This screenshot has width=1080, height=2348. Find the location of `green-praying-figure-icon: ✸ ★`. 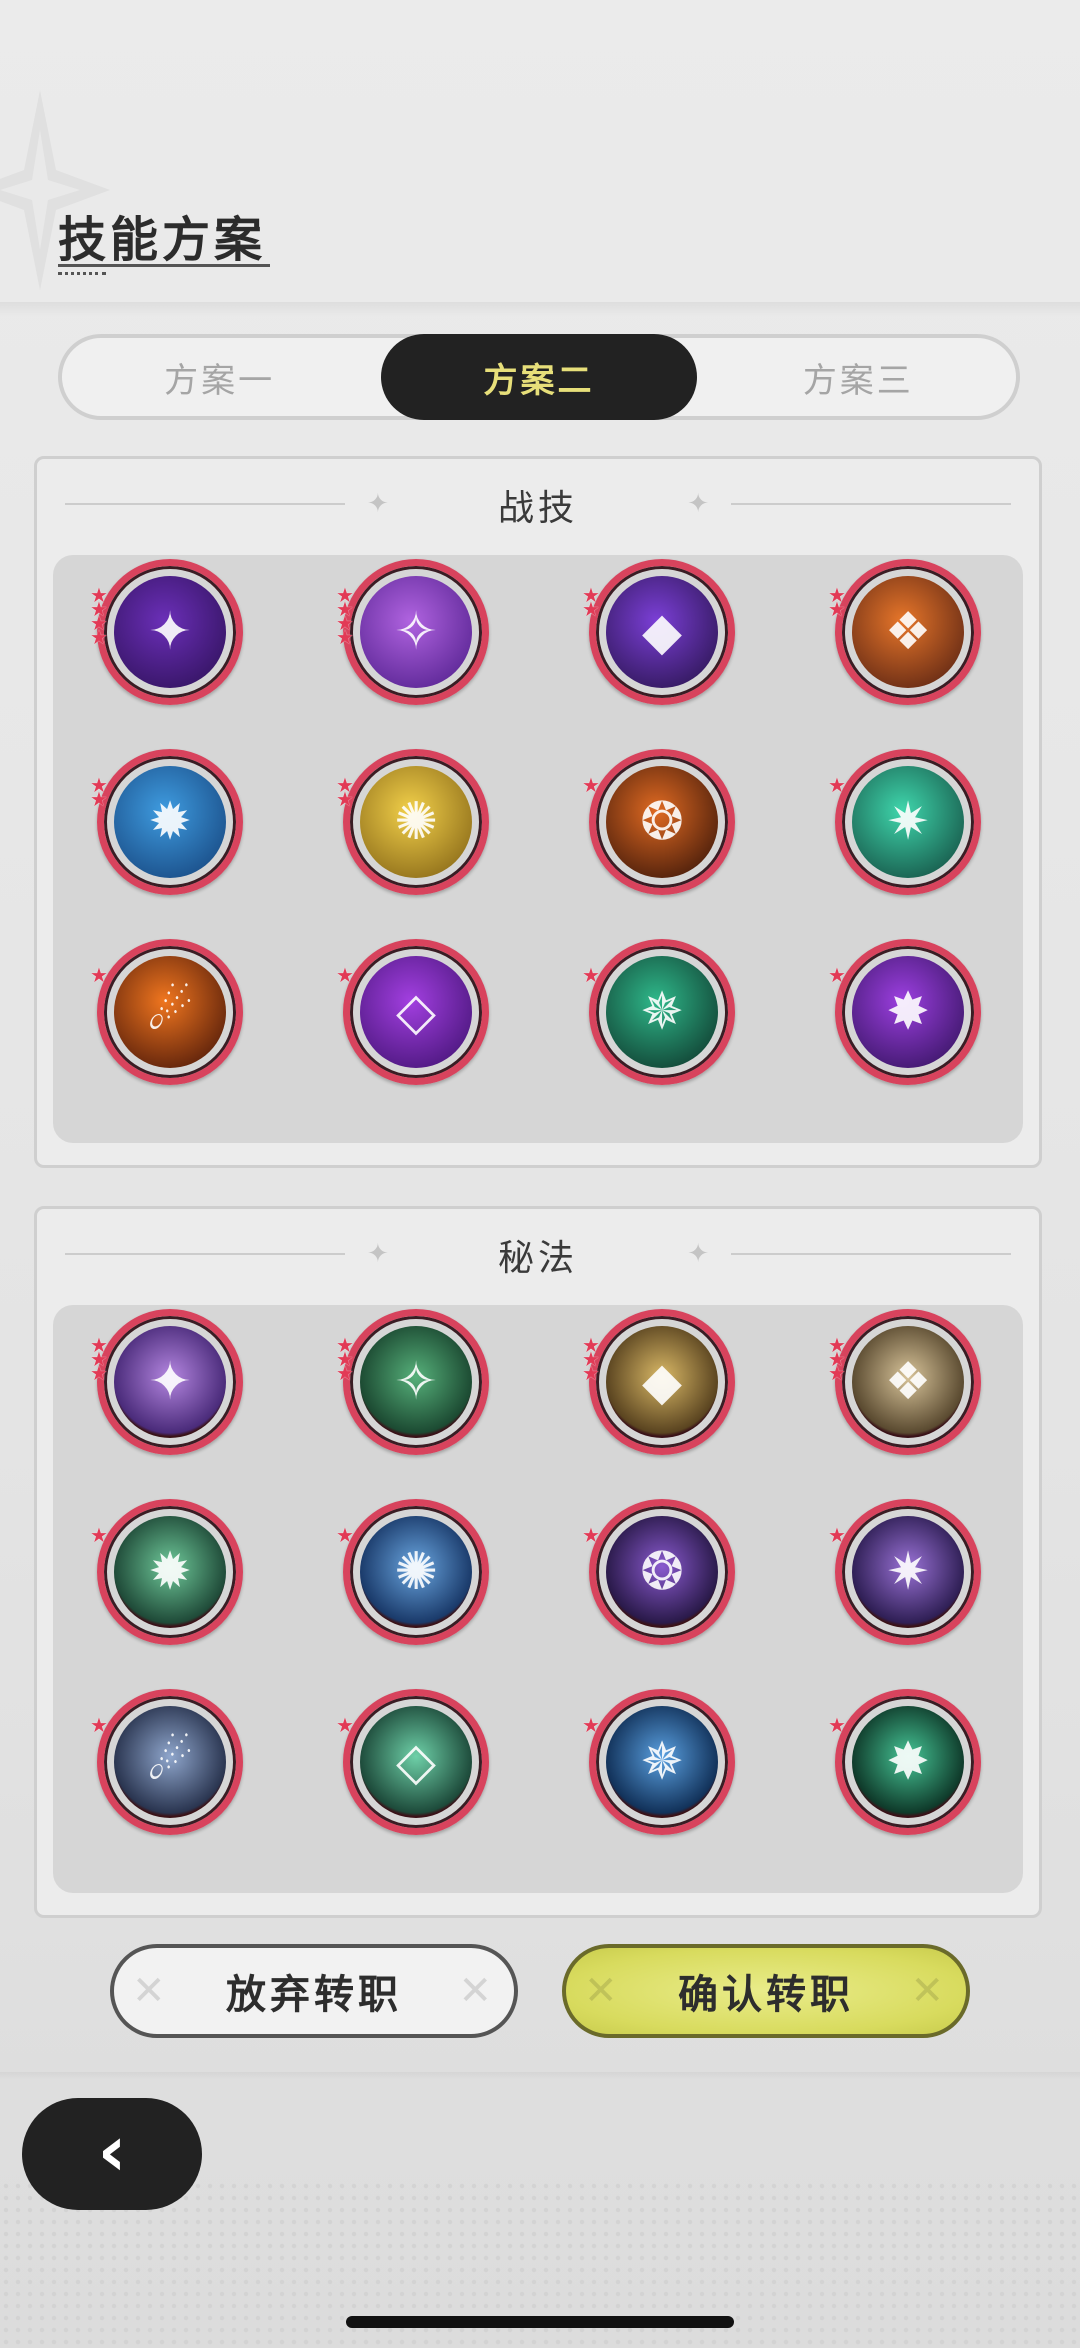

green-praying-figure-icon: ✸ ★ is located at coordinates (904, 1762).